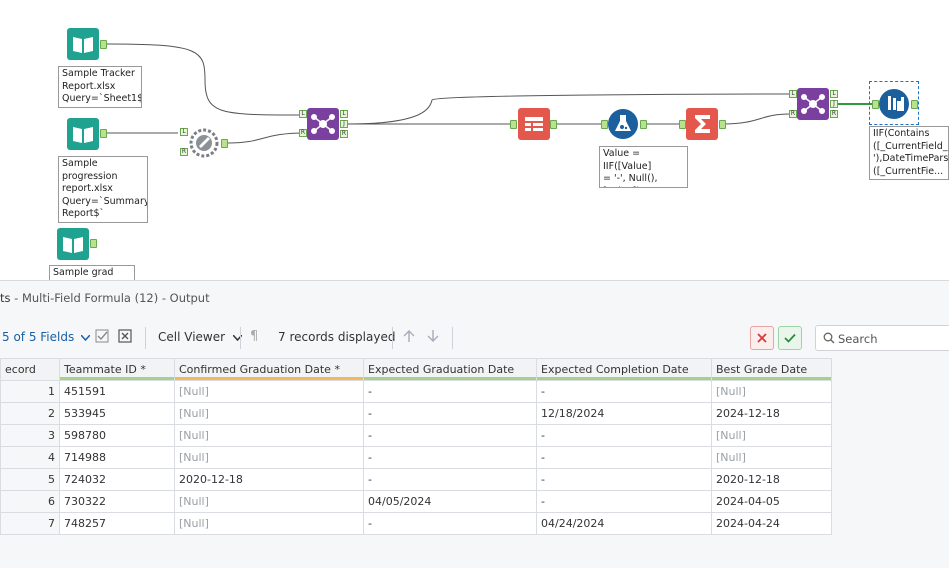 This screenshot has width=949, height=568. Describe the element at coordinates (894, 104) in the screenshot. I see `multi-field-formula-tool` at that location.